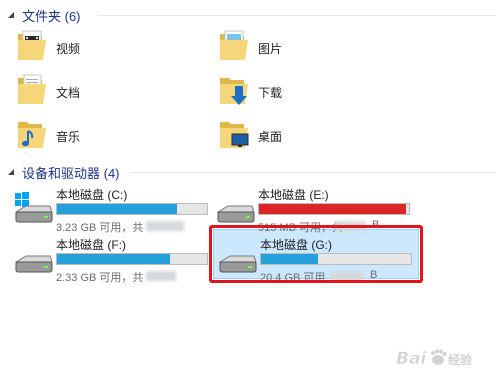  I want to click on folder-label-documents: 文档, so click(68, 93).